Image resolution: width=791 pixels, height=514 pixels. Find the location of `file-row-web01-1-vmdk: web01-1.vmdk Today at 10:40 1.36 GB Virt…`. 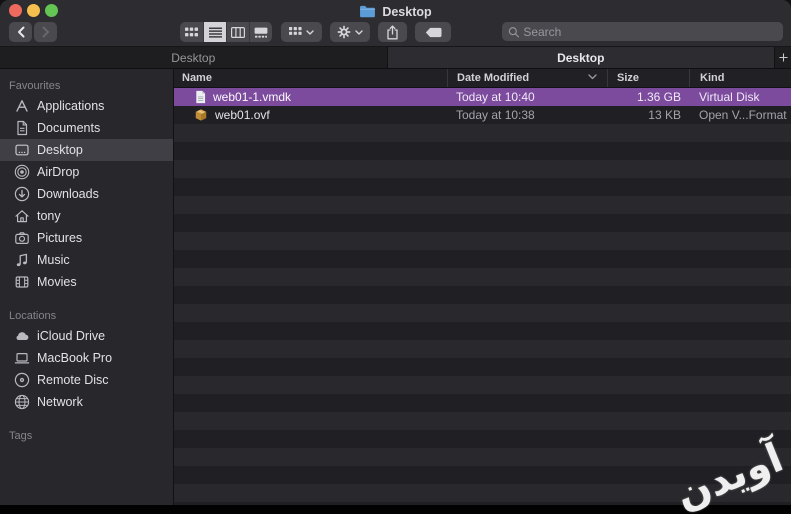

file-row-web01-1-vmdk: web01-1.vmdk Today at 10:40 1.36 GB Virt… is located at coordinates (482, 97).